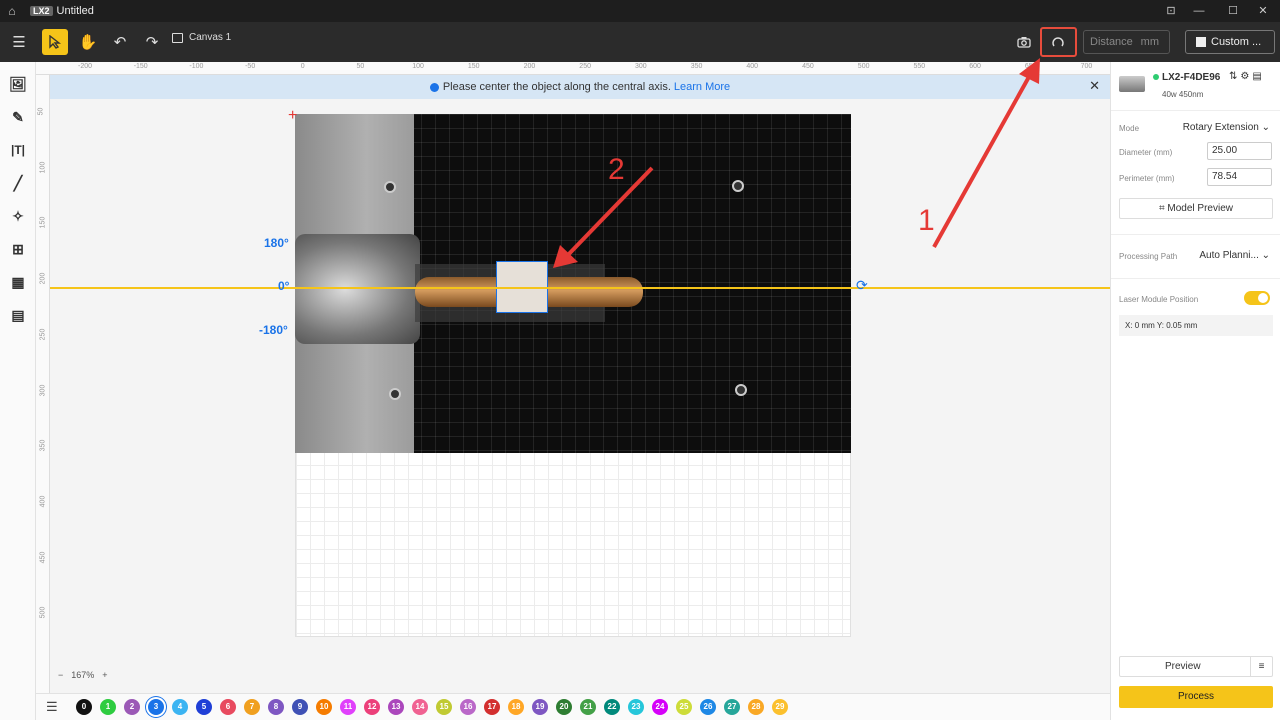 The image size is (1280, 720). I want to click on document-icon: ▤, so click(1258, 76).